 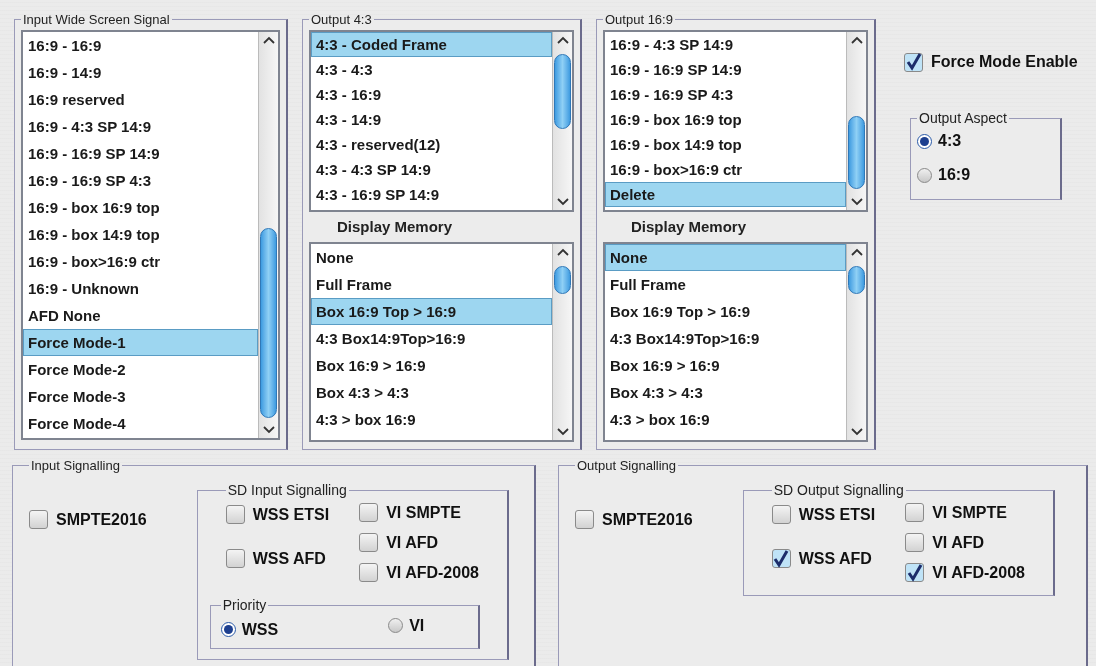 What do you see at coordinates (406, 625) in the screenshot?
I see `radio-button: VI` at bounding box center [406, 625].